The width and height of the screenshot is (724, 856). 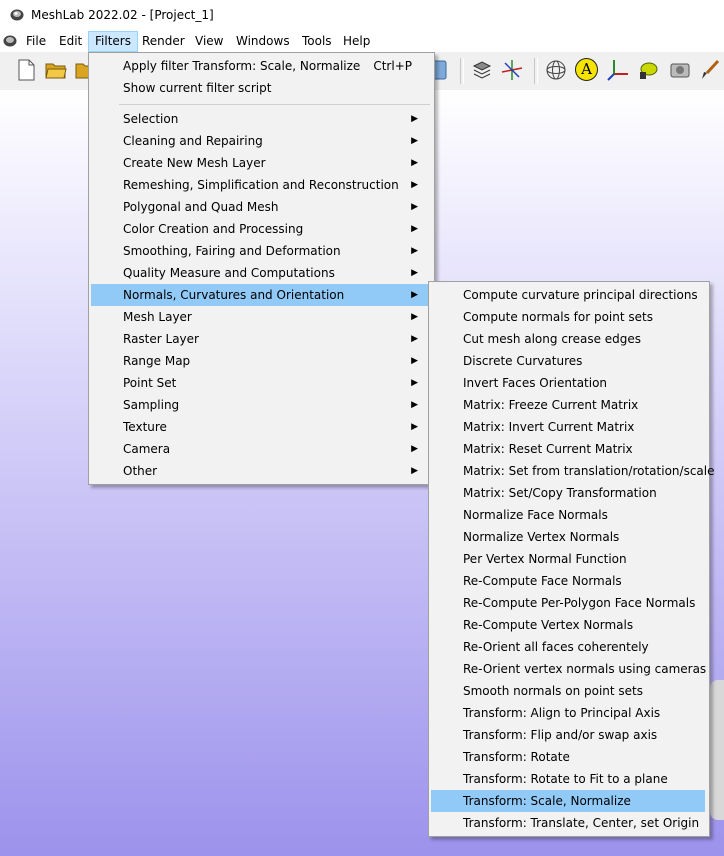 I want to click on camera-icon, so click(x=680, y=70).